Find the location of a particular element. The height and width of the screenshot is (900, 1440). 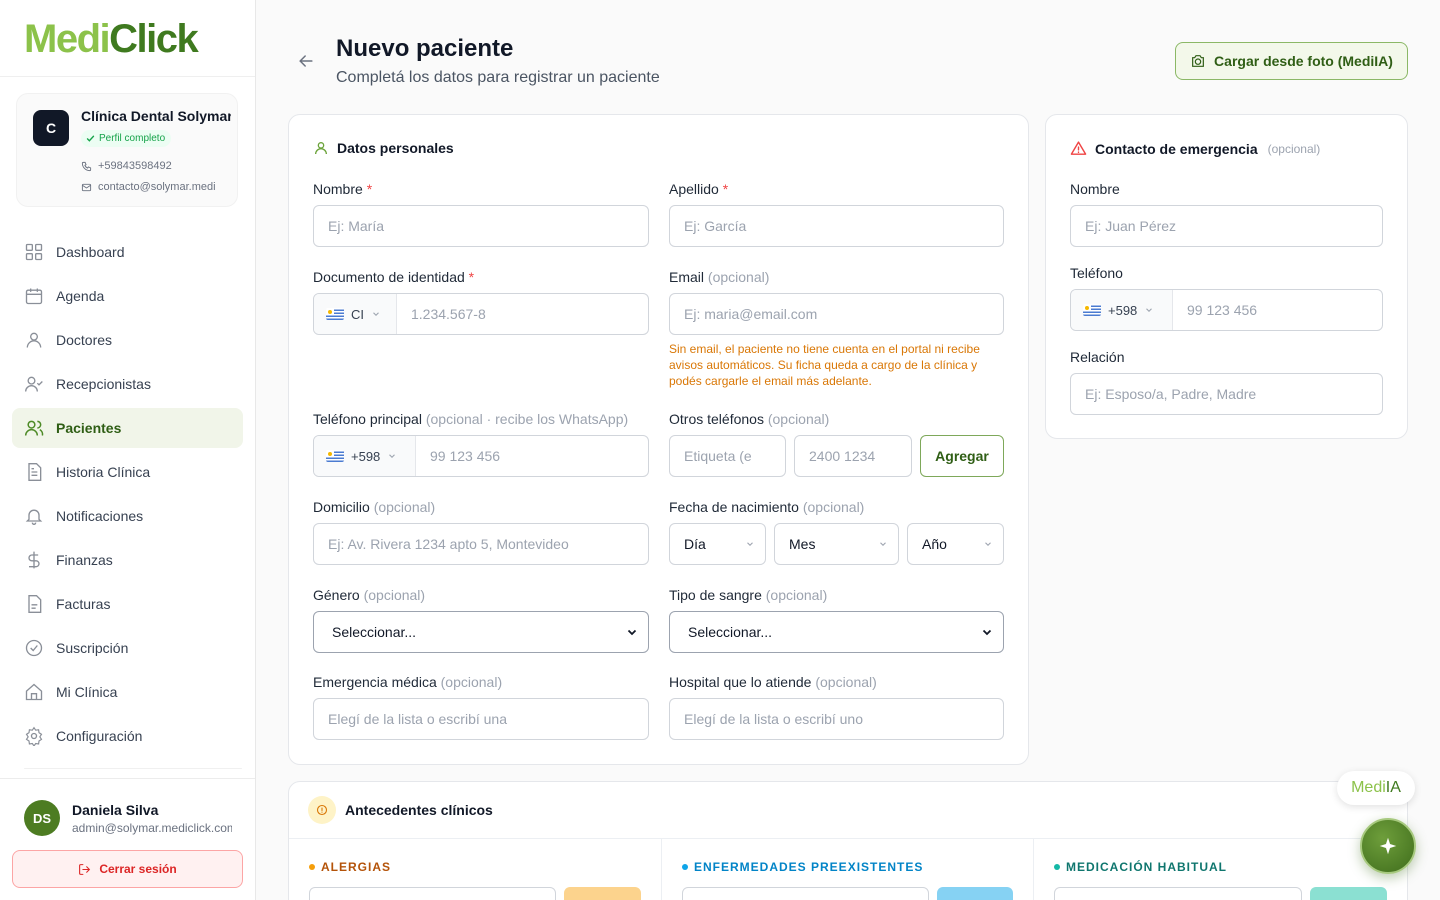

sidebar-item-mi-clinica: Mi Clínica is located at coordinates (127, 692).